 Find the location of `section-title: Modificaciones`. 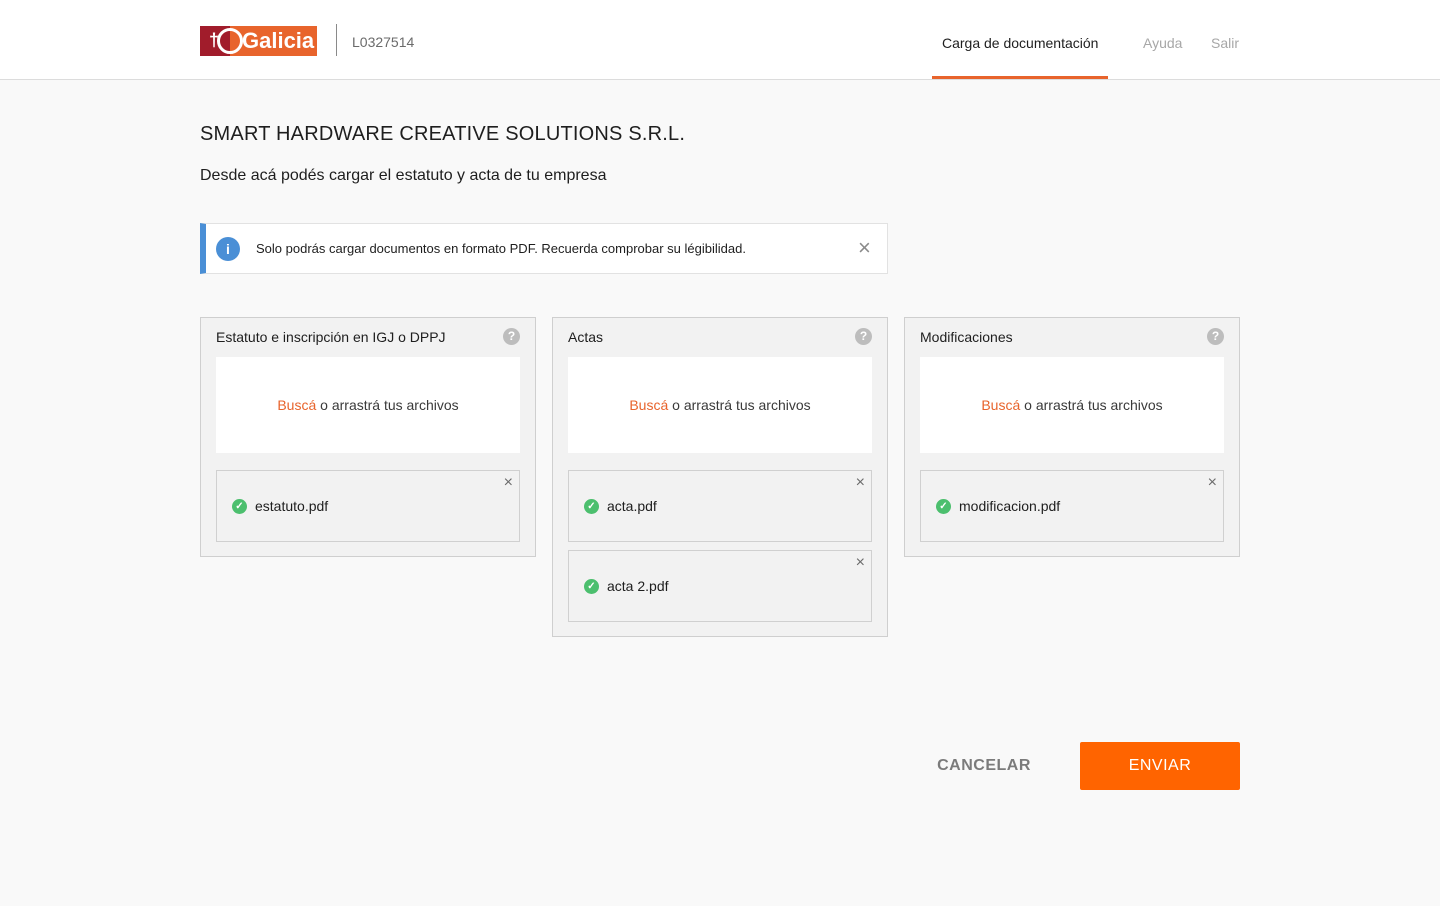

section-title: Modificaciones is located at coordinates (966, 337).